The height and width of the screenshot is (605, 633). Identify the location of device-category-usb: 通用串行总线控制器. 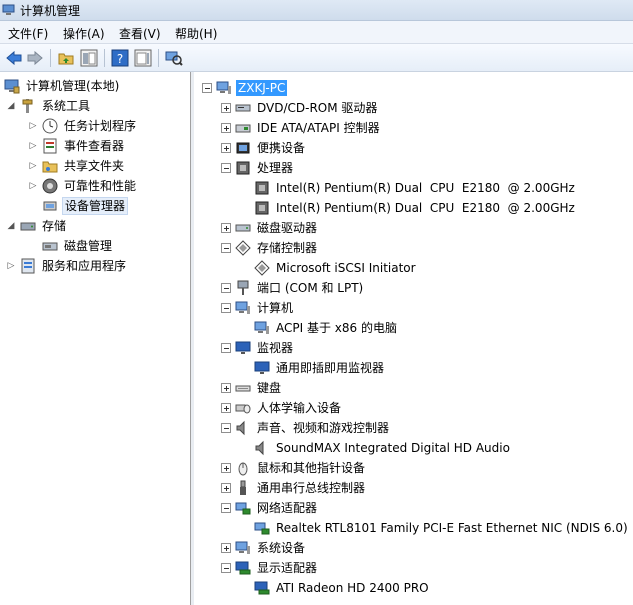
(294, 487).